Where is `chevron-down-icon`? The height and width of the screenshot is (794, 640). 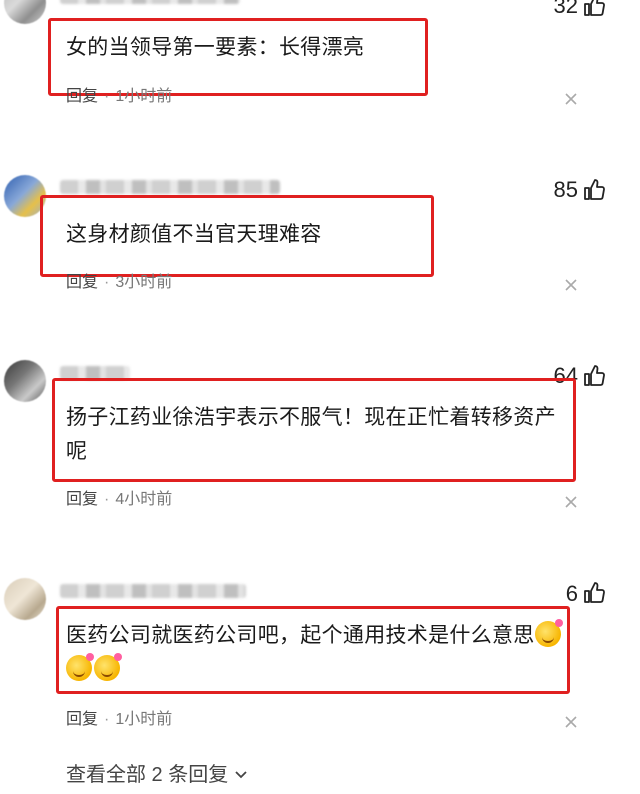
chevron-down-icon is located at coordinates (241, 775).